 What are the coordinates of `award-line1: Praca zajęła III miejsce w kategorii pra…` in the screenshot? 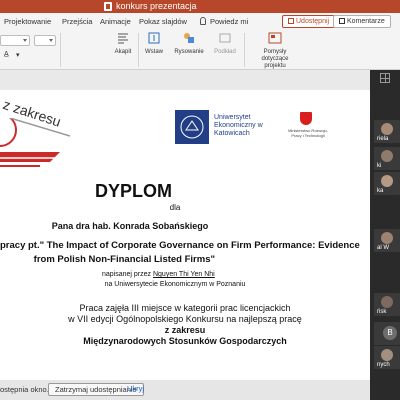 It's located at (185, 308).